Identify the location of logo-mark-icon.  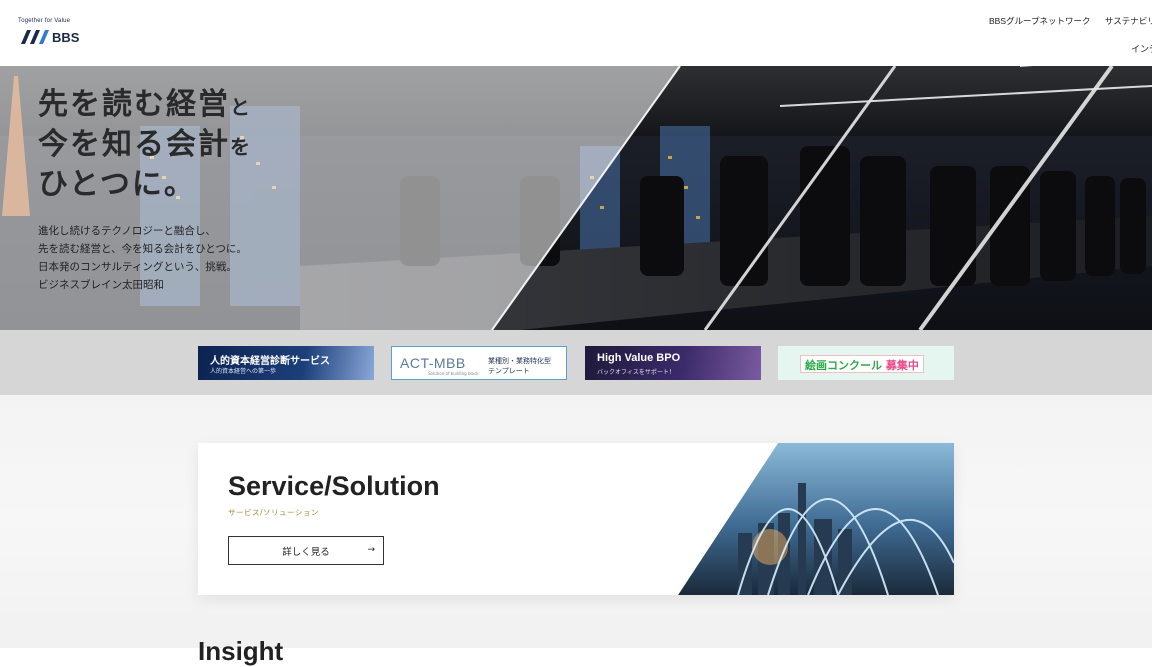
(35, 37).